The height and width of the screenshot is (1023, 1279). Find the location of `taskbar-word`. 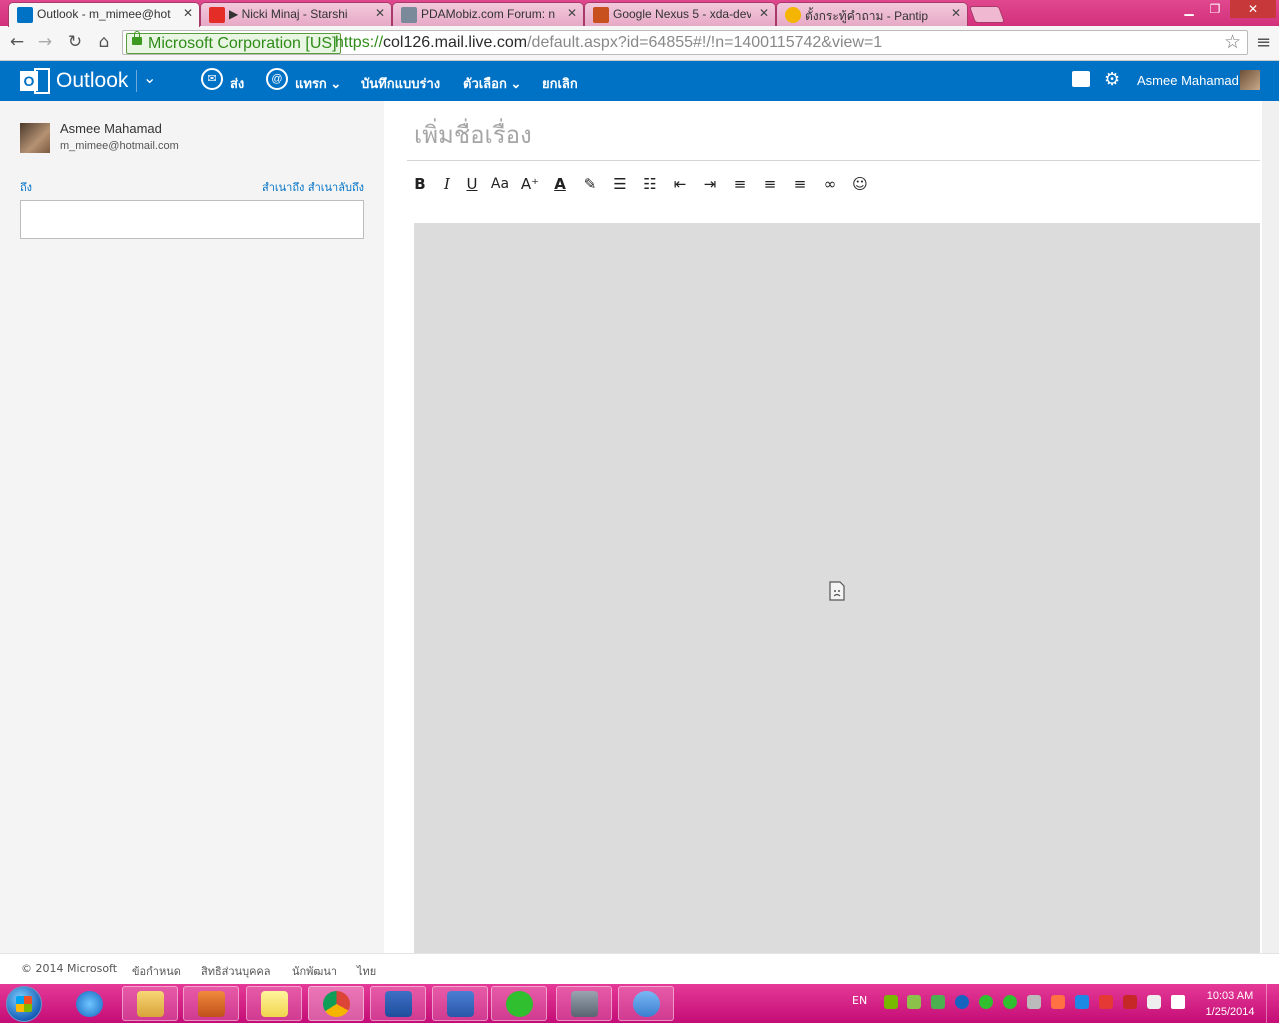

taskbar-word is located at coordinates (398, 1003).